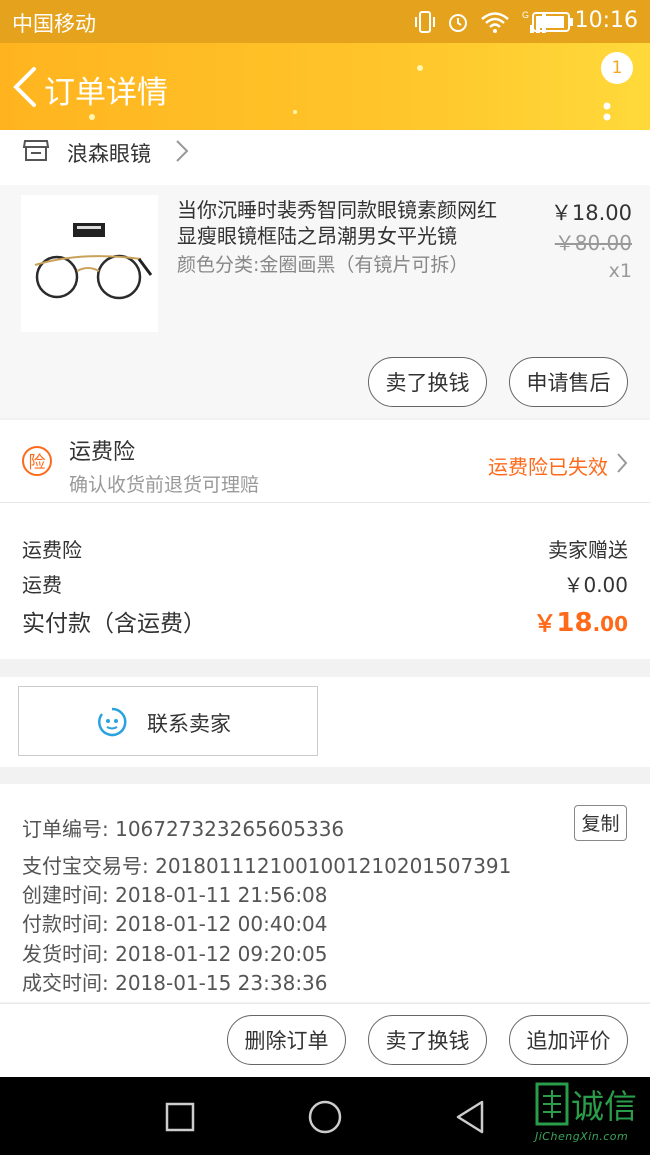  I want to click on created-time: 创建时间: 2018-01-11 21:56:08, so click(175, 895).